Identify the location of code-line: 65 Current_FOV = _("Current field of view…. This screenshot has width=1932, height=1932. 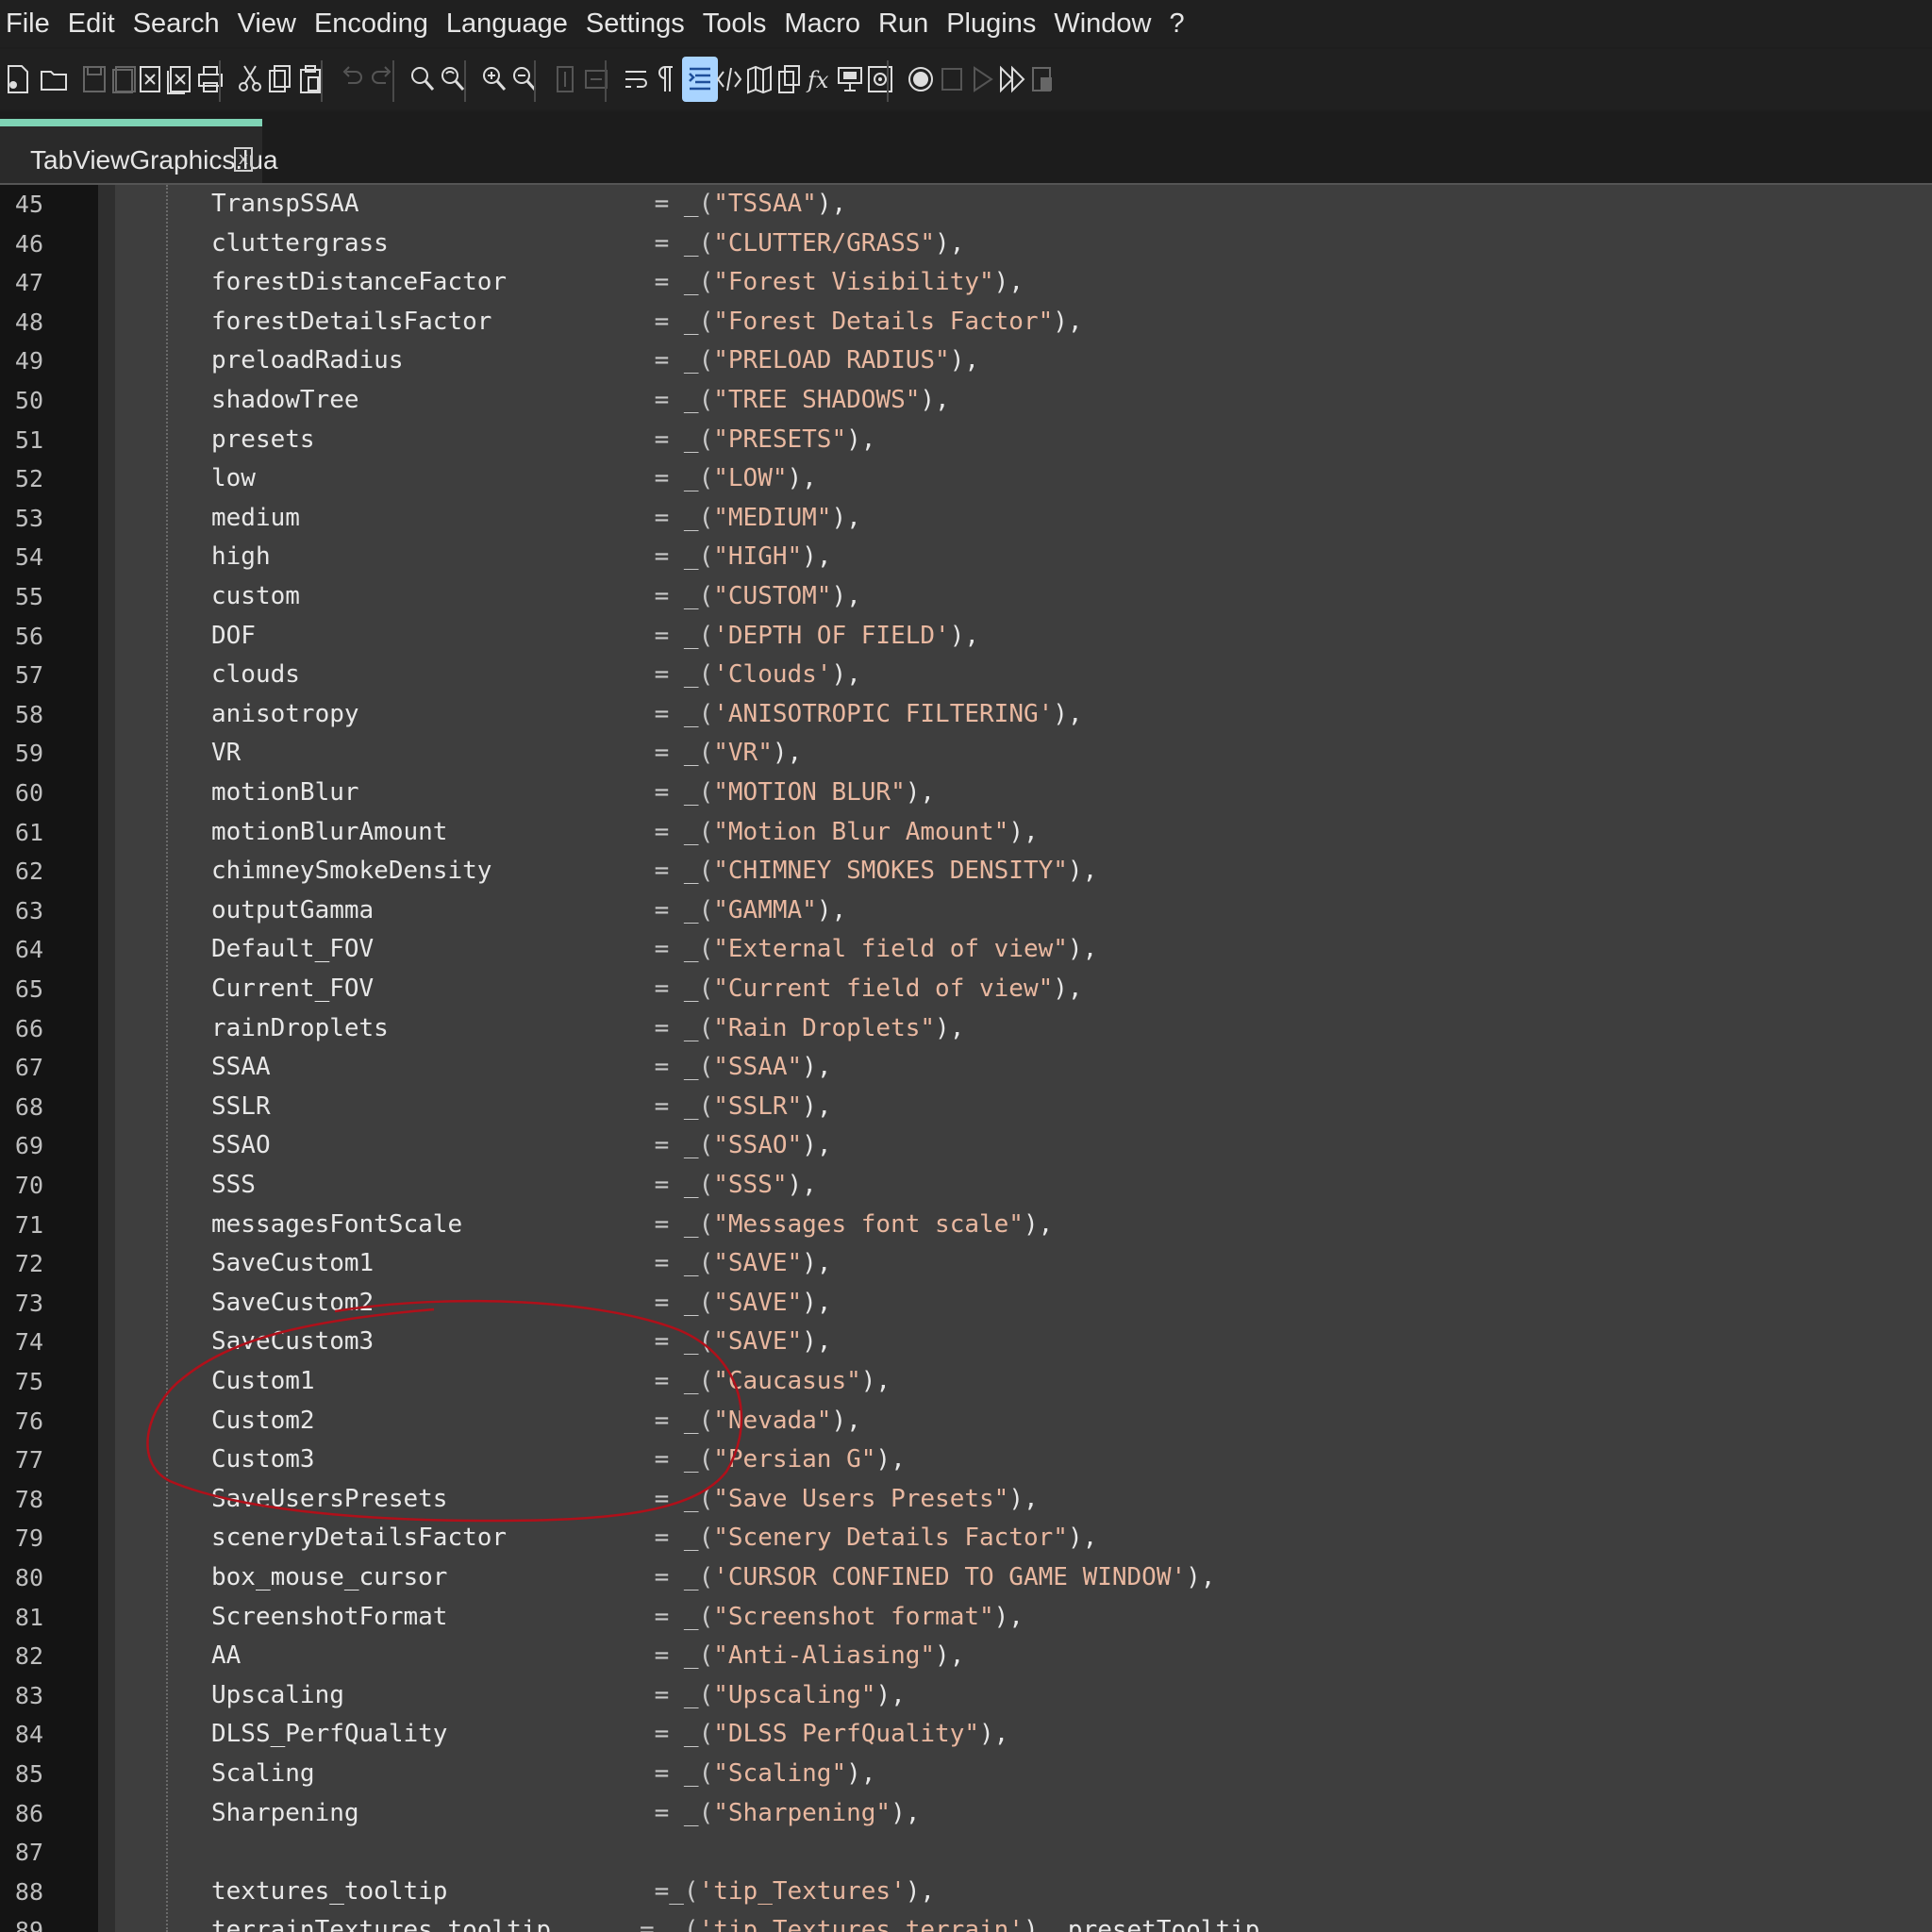
(966, 989).